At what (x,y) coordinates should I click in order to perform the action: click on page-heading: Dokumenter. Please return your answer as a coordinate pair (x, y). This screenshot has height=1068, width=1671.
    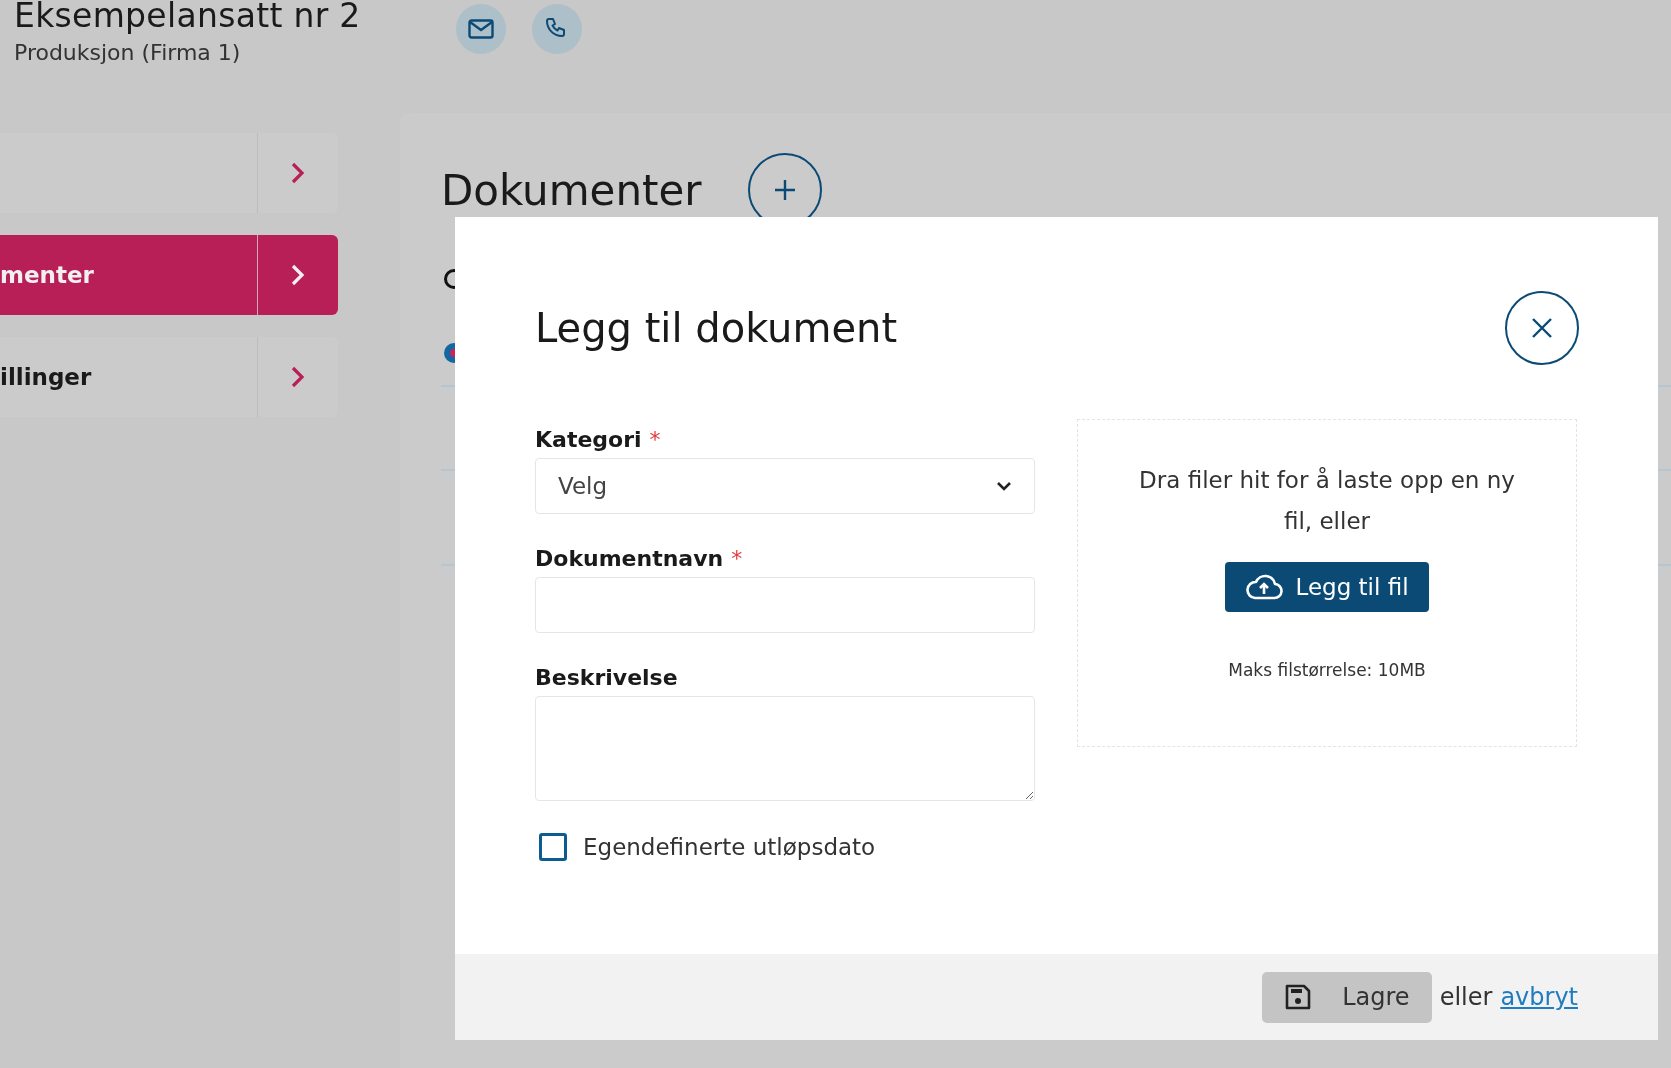
    Looking at the image, I should click on (571, 190).